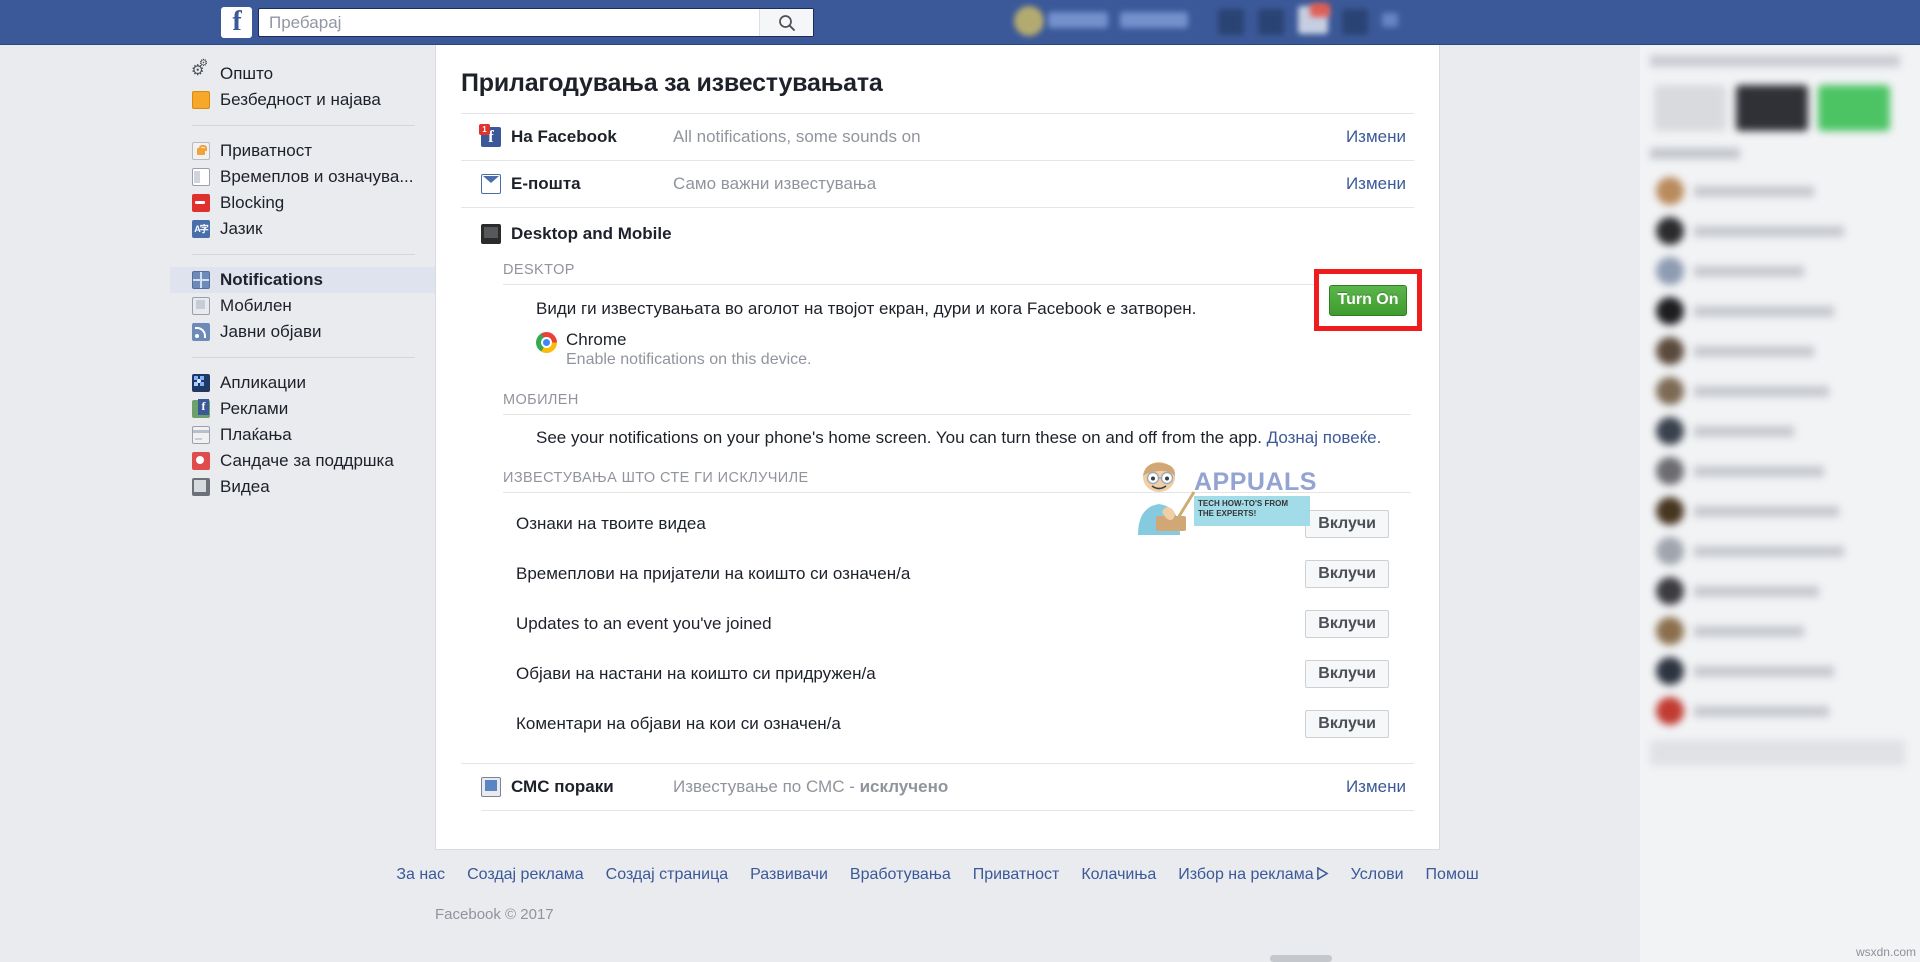 This screenshot has height=962, width=1920. What do you see at coordinates (1154, 20) in the screenshot?
I see `home-link` at bounding box center [1154, 20].